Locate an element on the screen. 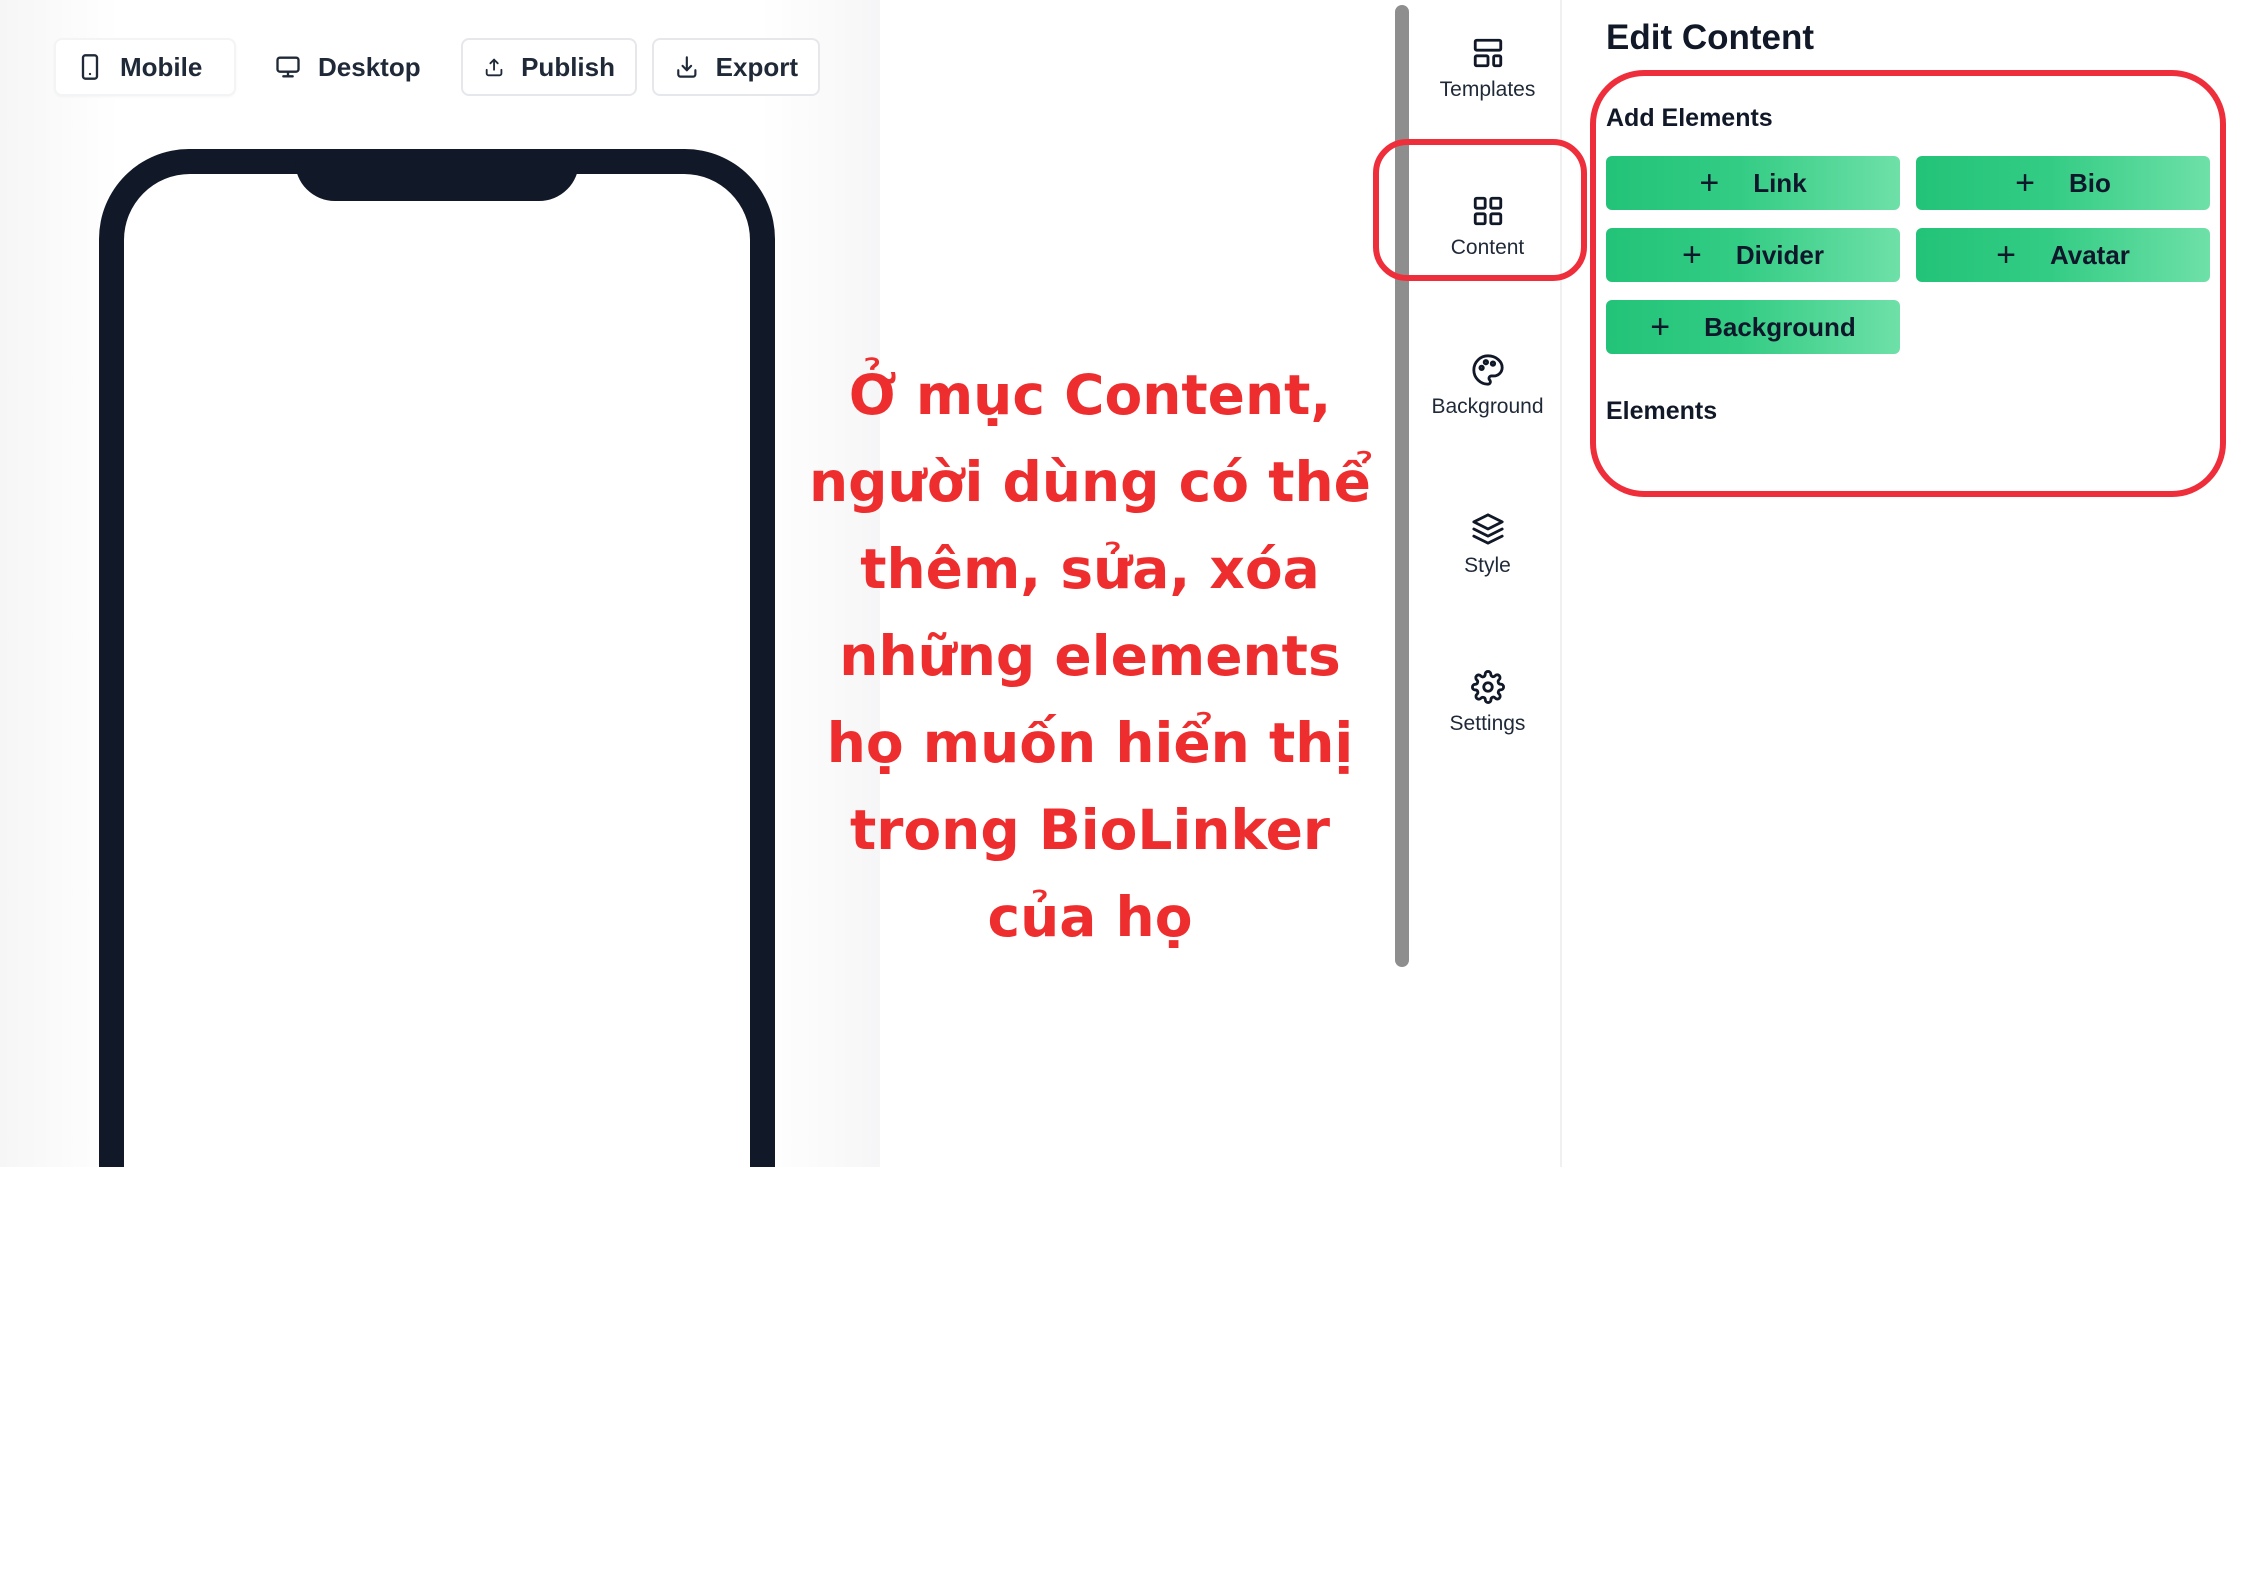 This screenshot has height=1587, width=2245. palette-icon is located at coordinates (1487, 370).